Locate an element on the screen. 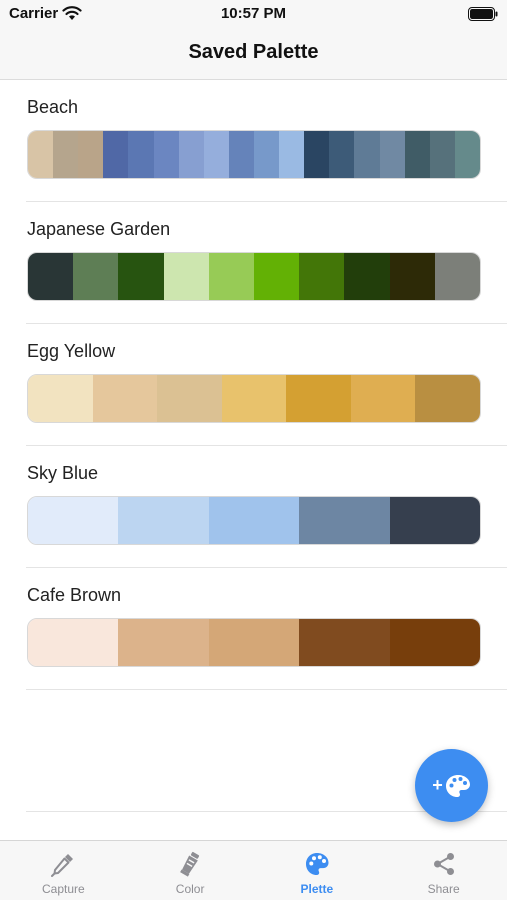 This screenshot has height=900, width=507. tab-label: Share is located at coordinates (443, 889).